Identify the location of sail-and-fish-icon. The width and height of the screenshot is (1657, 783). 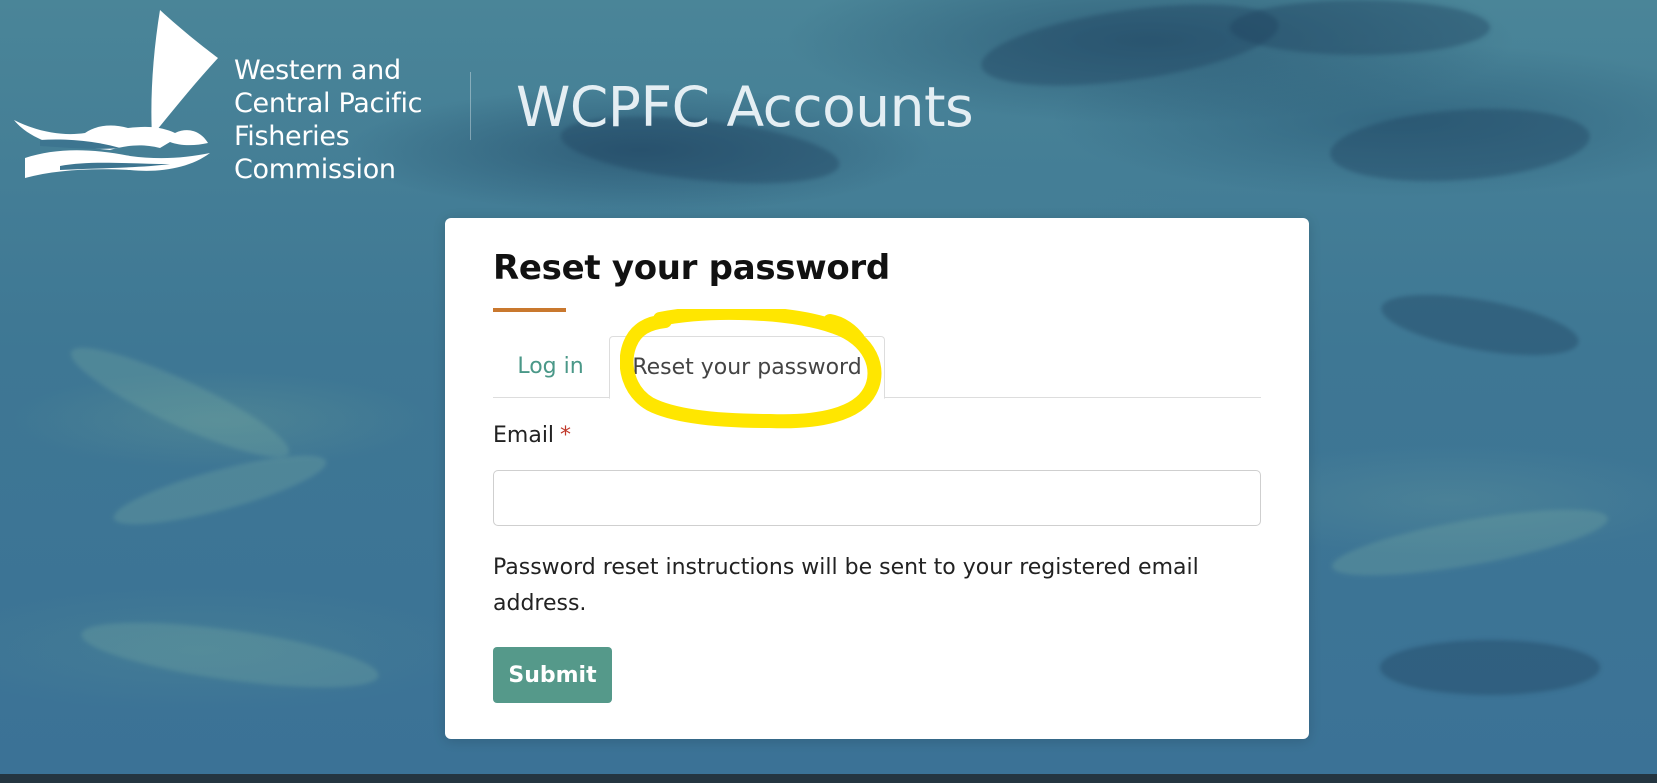
(117, 95).